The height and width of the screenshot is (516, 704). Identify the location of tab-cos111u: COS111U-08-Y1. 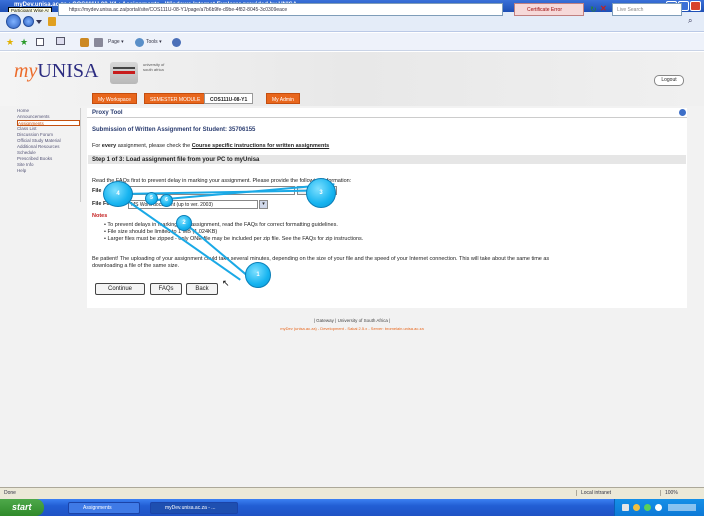
(229, 98).